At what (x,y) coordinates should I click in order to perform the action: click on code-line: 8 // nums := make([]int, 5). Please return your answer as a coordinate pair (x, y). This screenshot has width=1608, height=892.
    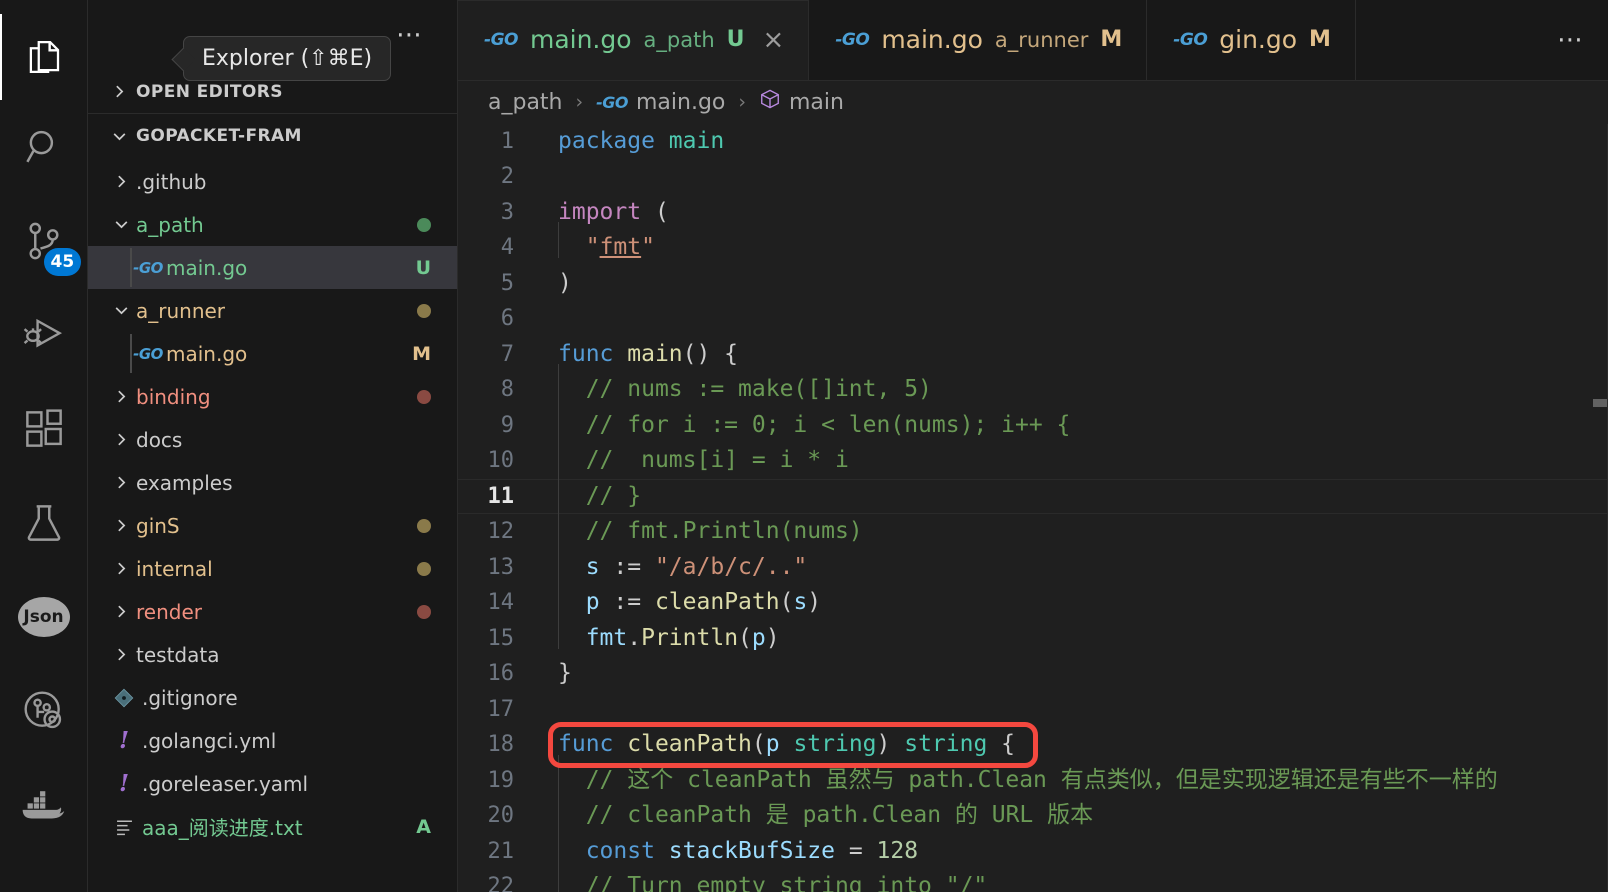
    Looking at the image, I should click on (1033, 386).